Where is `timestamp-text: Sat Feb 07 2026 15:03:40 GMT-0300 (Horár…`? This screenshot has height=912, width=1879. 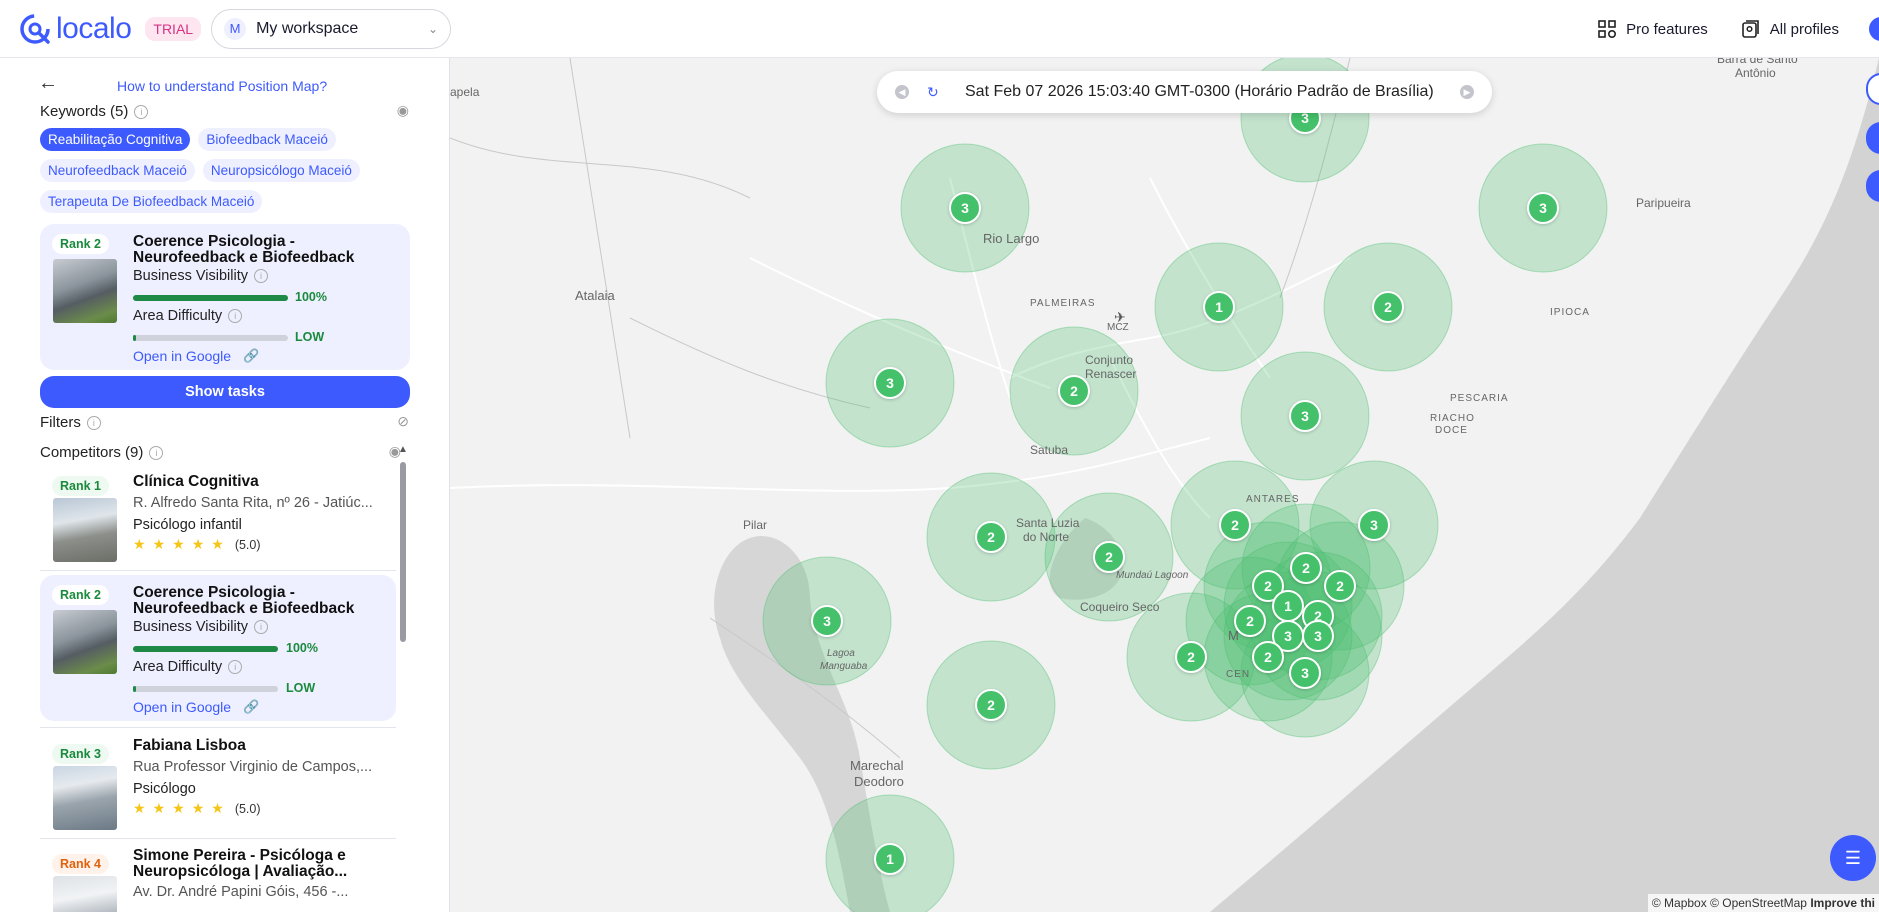 timestamp-text: Sat Feb 07 2026 15:03:40 GMT-0300 (Horár… is located at coordinates (1199, 91).